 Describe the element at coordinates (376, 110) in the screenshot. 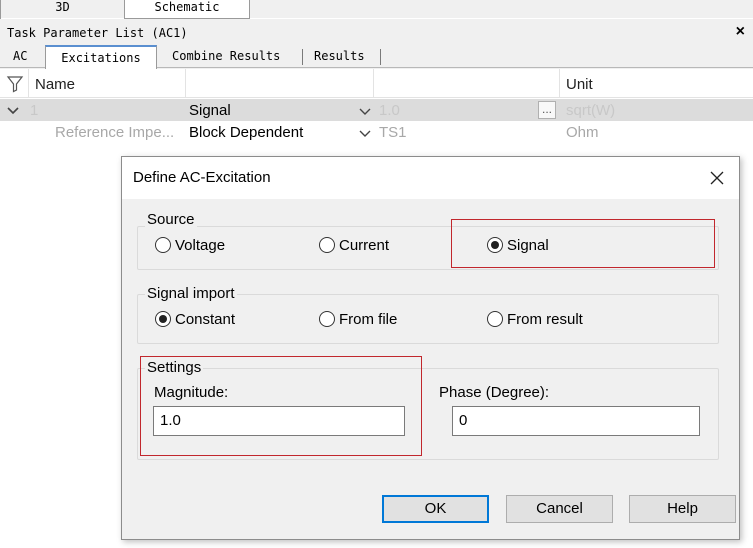

I see `table-row: 1 Signal 1.0 ... sqrt(W)` at that location.